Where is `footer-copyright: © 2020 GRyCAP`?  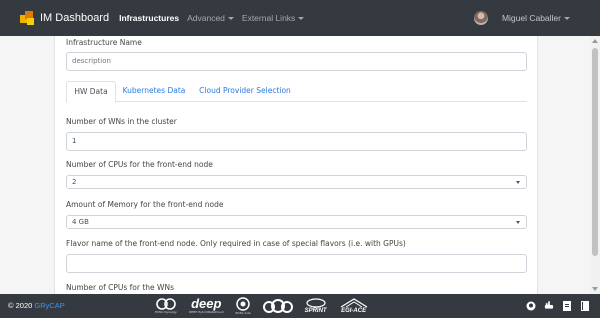 footer-copyright: © 2020 GRyCAP is located at coordinates (36, 305).